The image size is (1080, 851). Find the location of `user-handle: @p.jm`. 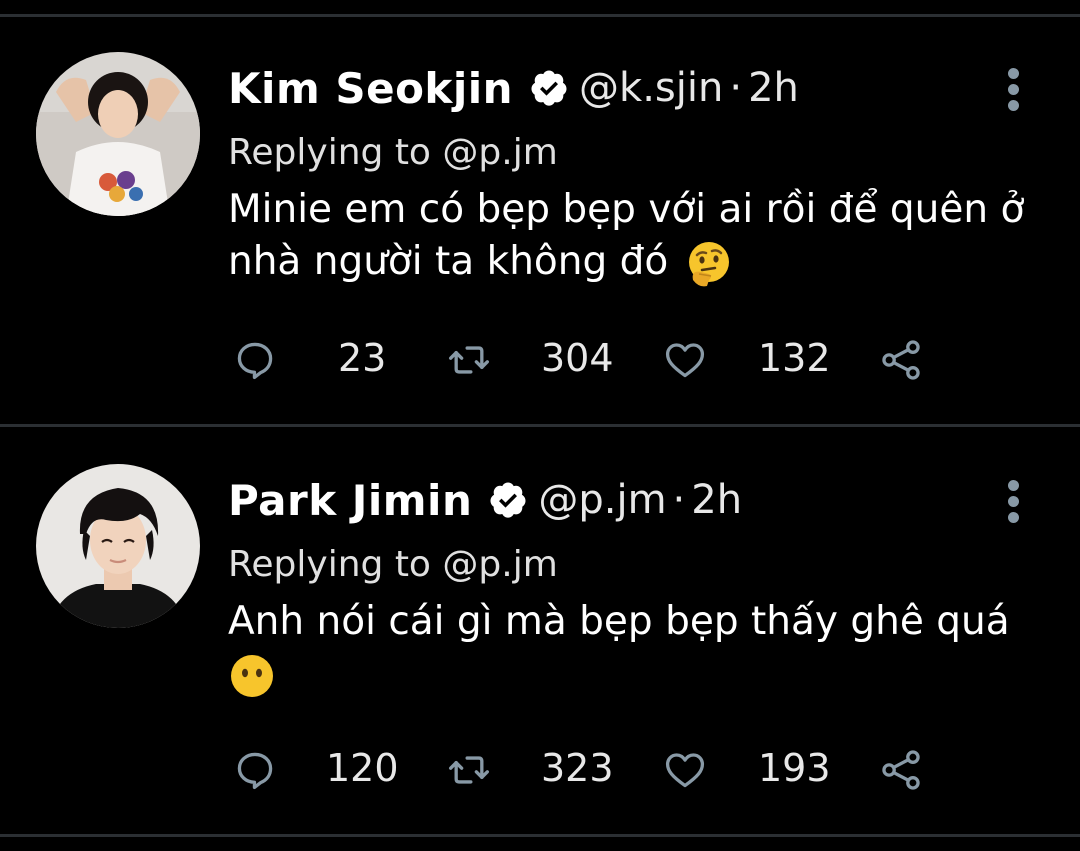

user-handle: @p.jm is located at coordinates (602, 500).